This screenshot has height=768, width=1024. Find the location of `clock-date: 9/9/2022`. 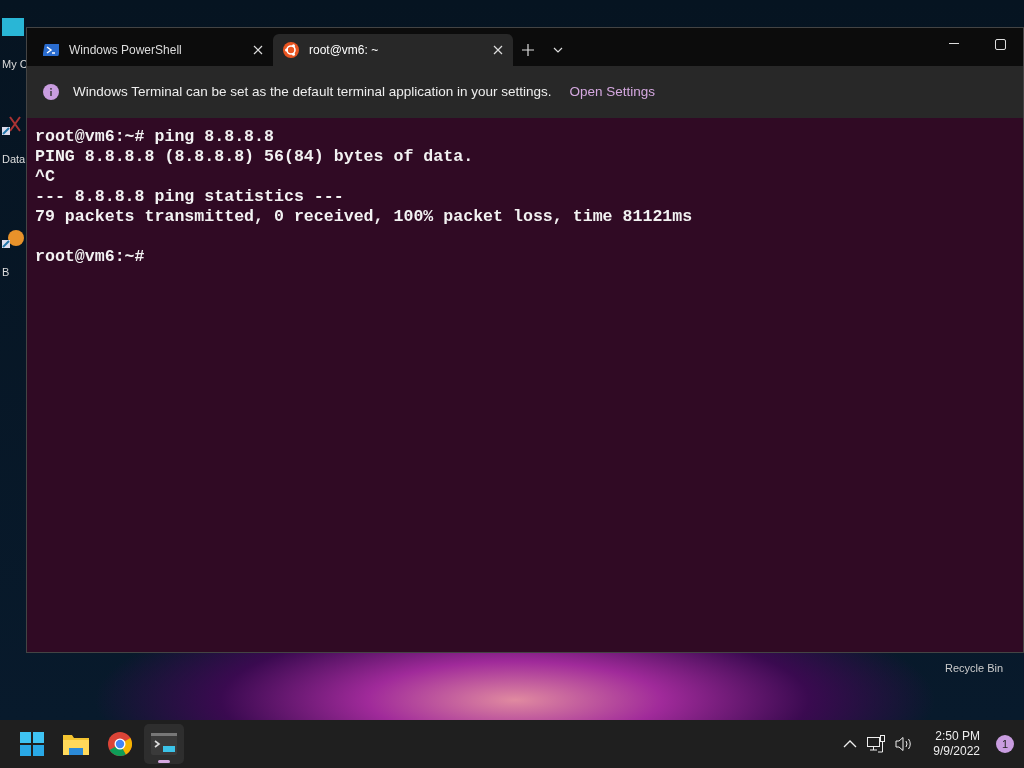

clock-date: 9/9/2022 is located at coordinates (956, 751).